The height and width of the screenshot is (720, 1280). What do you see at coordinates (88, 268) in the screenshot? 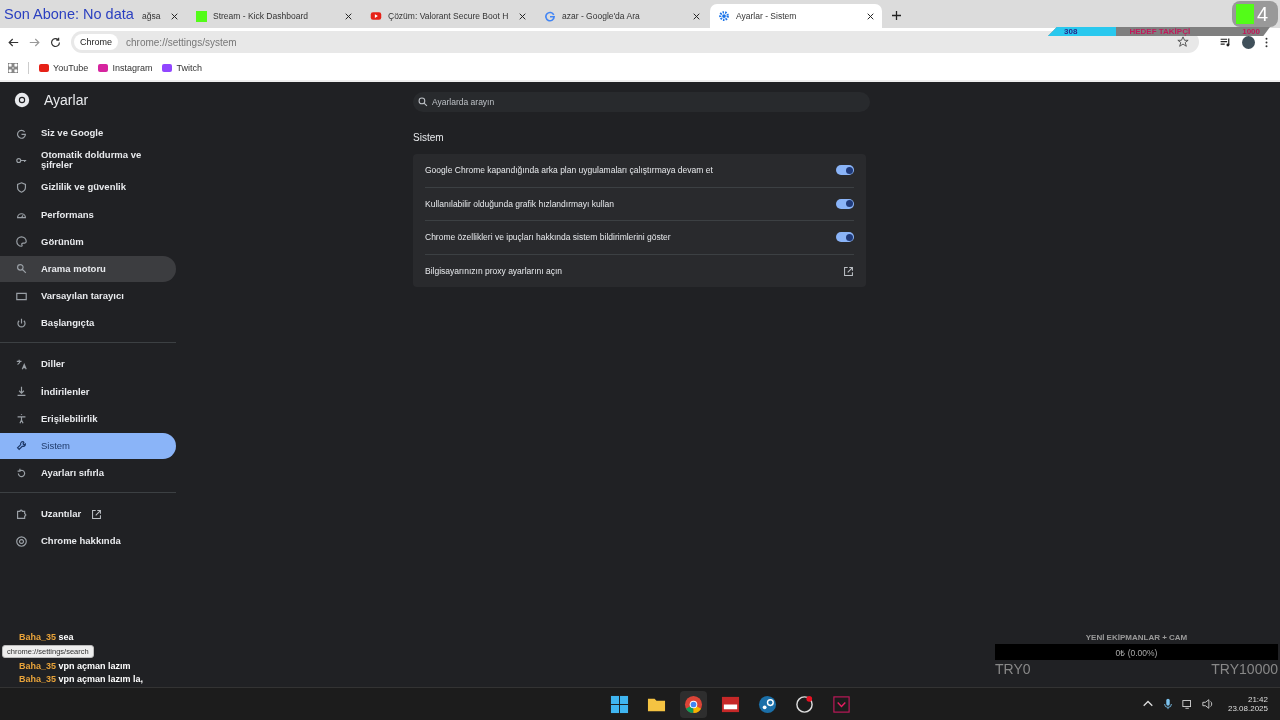
I see `sidebar-item: Arama motoru` at bounding box center [88, 268].